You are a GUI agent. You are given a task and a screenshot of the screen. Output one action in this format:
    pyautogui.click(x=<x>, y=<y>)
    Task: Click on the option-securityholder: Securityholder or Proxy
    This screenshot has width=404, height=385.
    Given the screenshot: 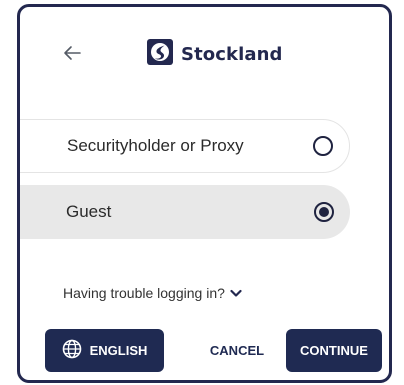 What is the action you would take?
    pyautogui.click(x=185, y=146)
    